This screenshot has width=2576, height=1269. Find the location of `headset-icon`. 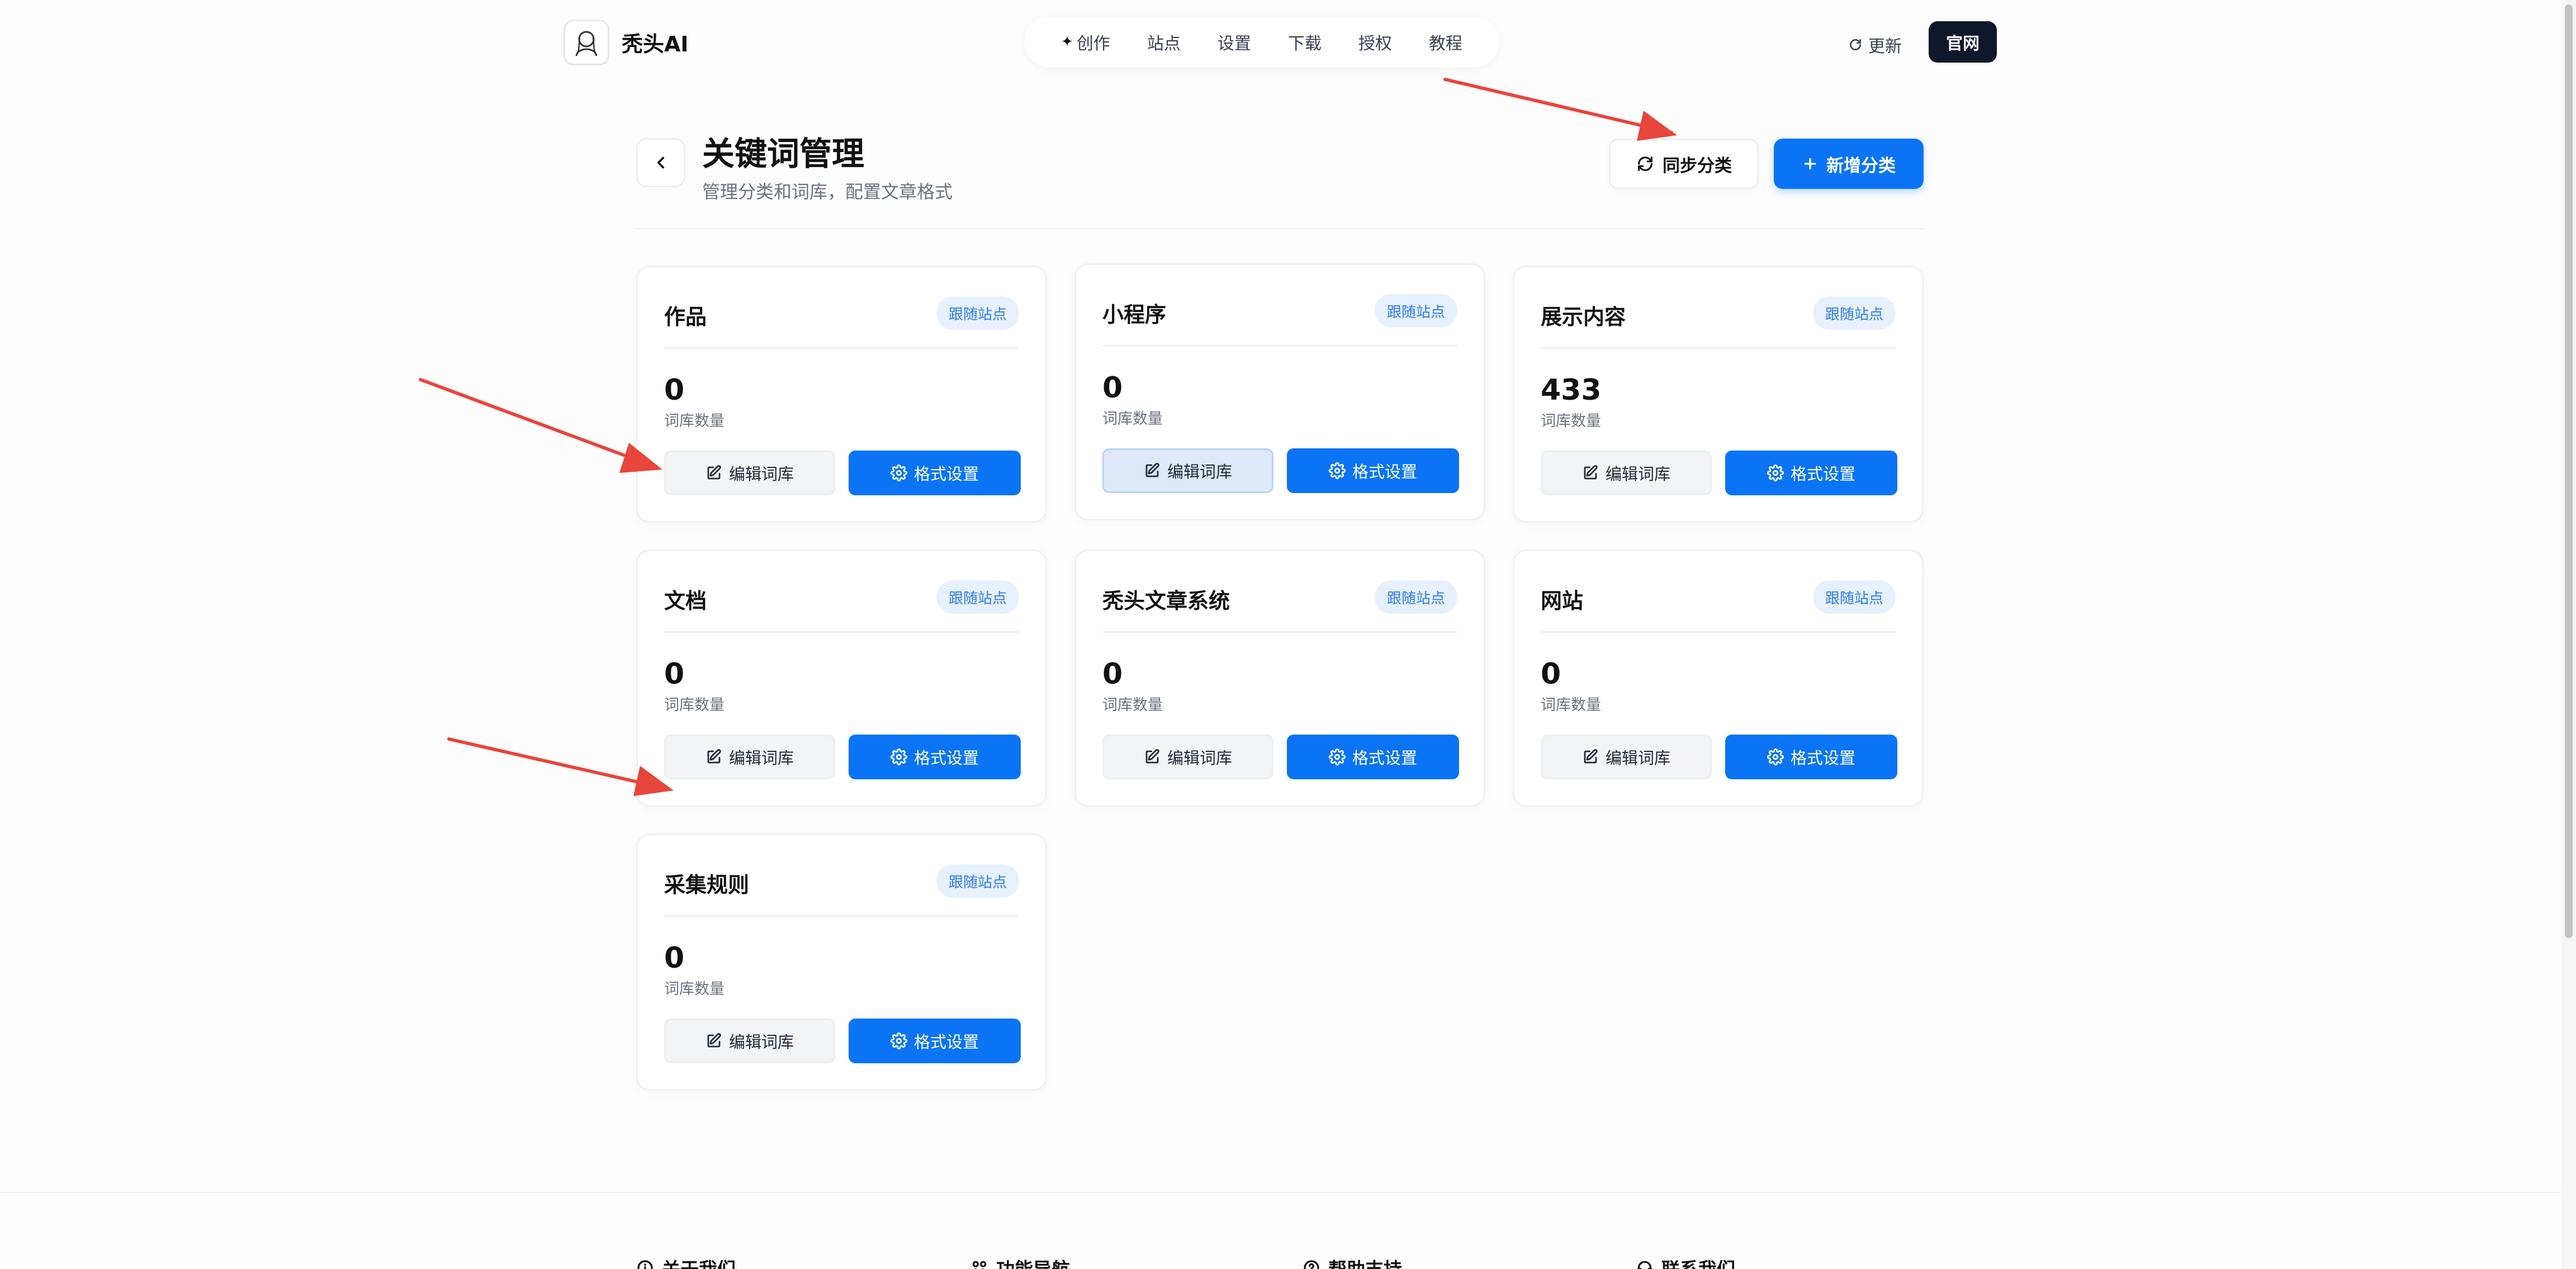

headset-icon is located at coordinates (1644, 1265).